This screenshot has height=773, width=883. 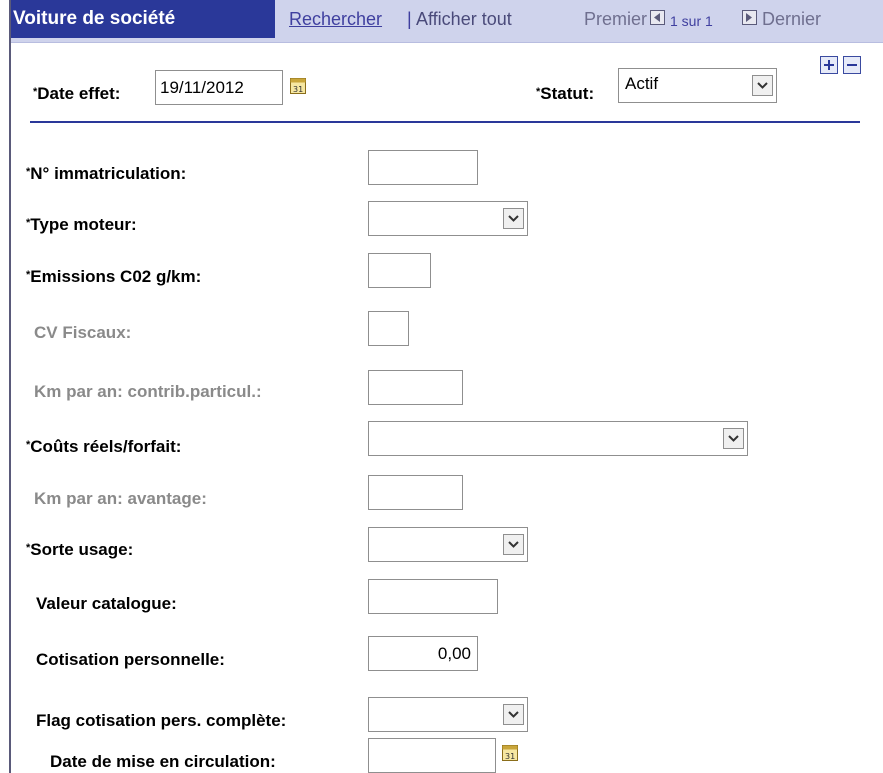 What do you see at coordinates (558, 438) in the screenshot?
I see `couts-select` at bounding box center [558, 438].